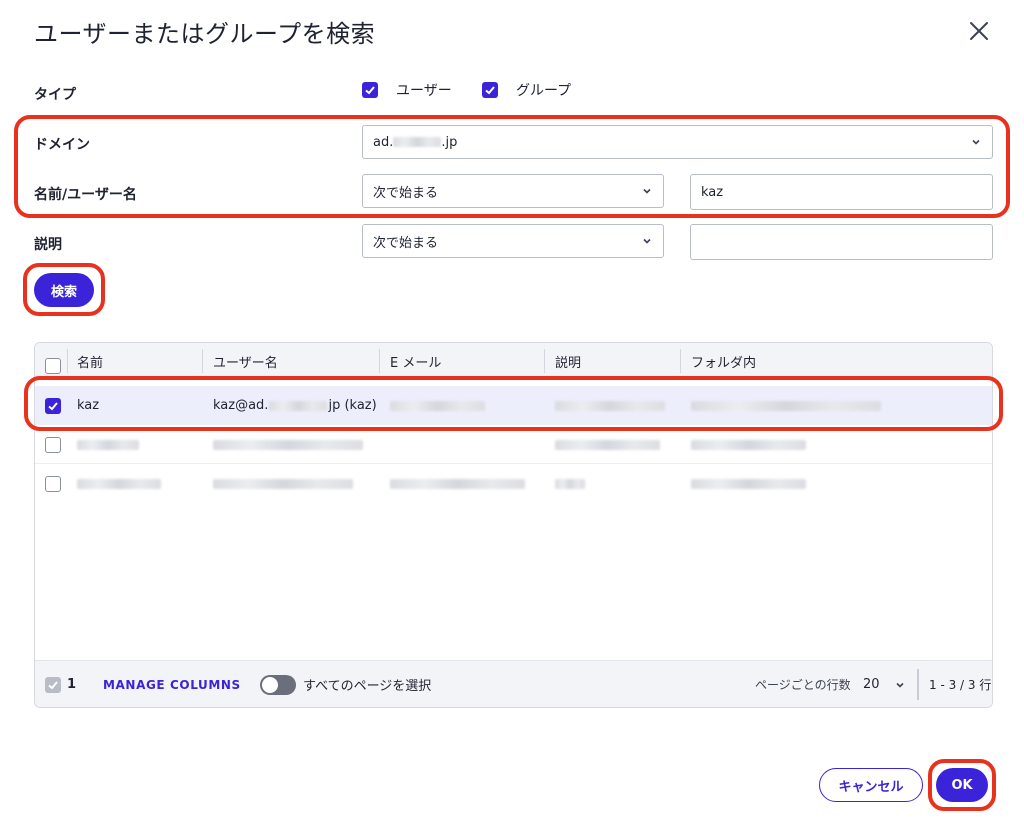 The image size is (1024, 822). I want to click on row-folder, so click(786, 405).